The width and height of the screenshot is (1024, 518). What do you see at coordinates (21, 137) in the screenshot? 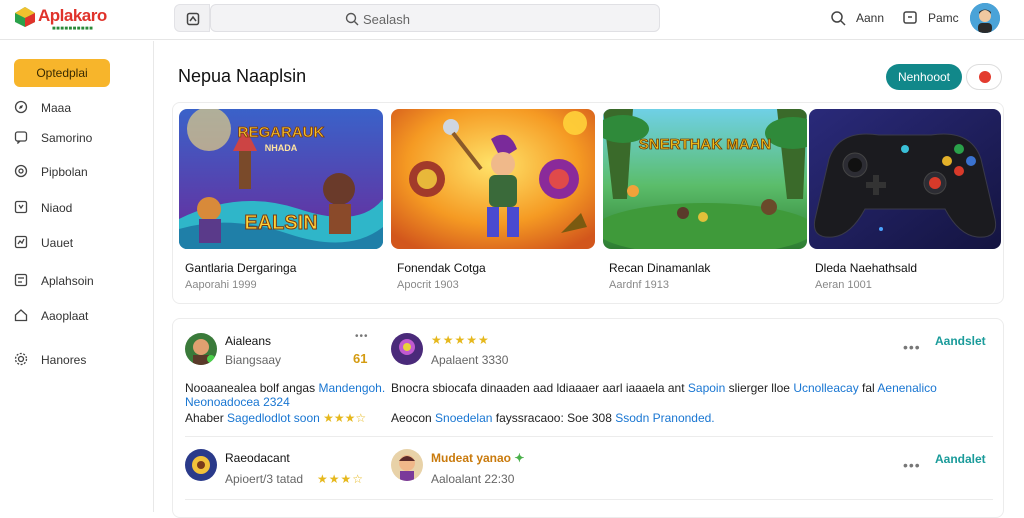
I see `chat-icon` at bounding box center [21, 137].